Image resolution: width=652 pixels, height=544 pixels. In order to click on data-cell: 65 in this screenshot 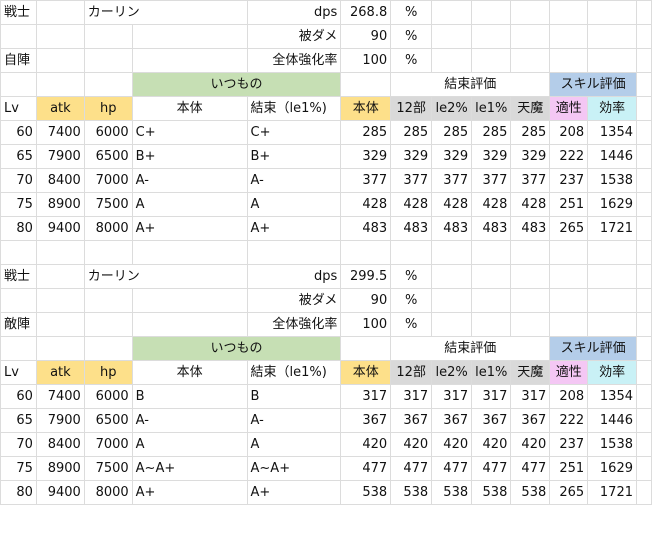, I will do `click(18, 420)`.